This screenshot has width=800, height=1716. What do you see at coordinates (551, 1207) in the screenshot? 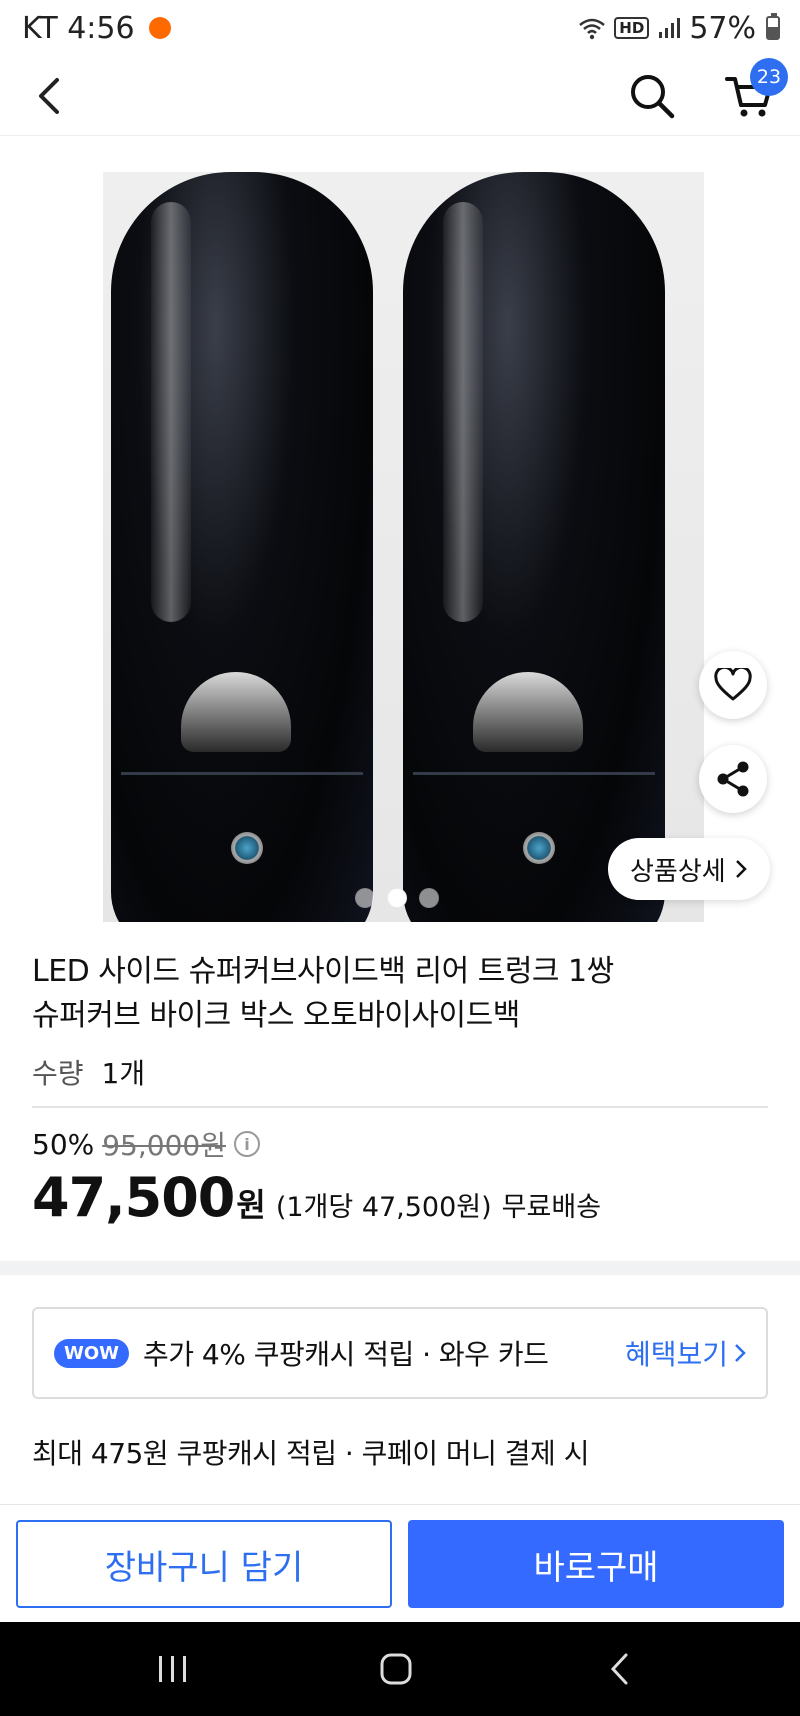
I see `shipping-info: 무료배송` at bounding box center [551, 1207].